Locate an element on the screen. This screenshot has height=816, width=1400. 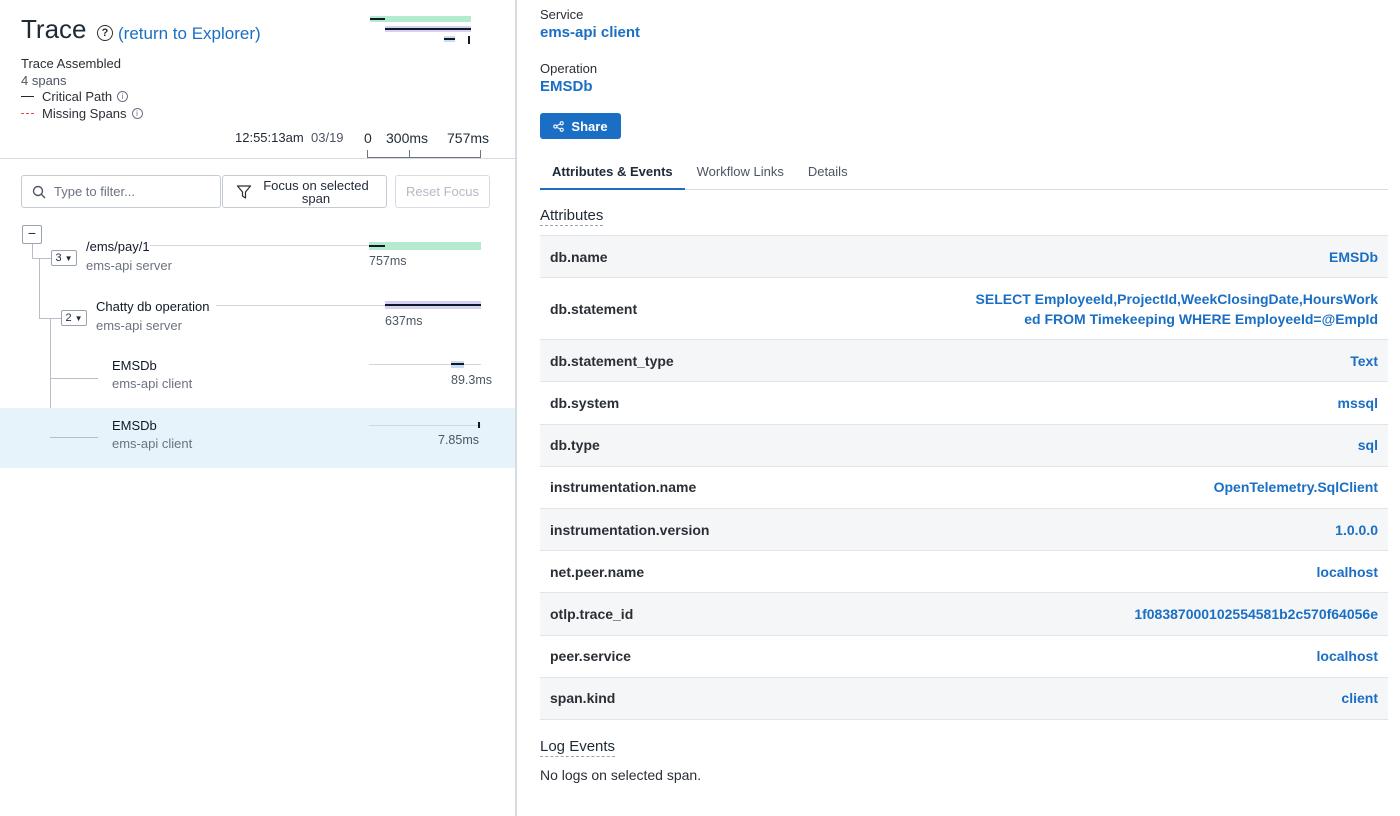
attribute-value: EMSDb is located at coordinates (1353, 257).